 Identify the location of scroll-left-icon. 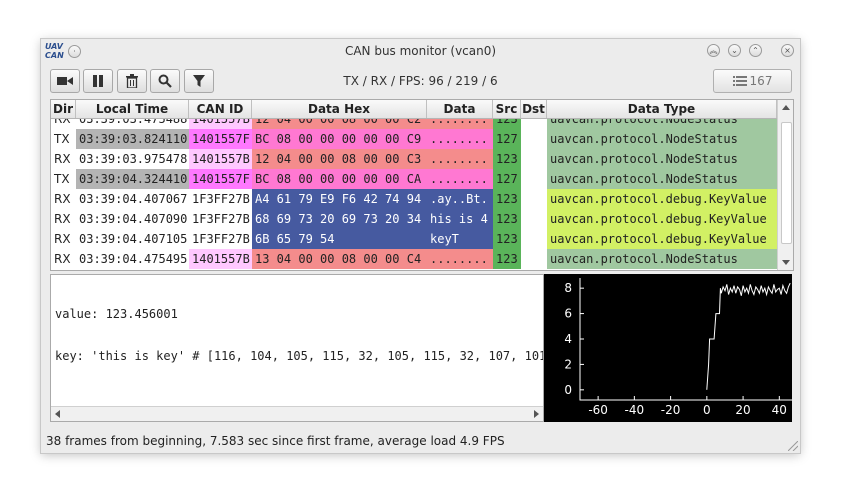
(58, 414).